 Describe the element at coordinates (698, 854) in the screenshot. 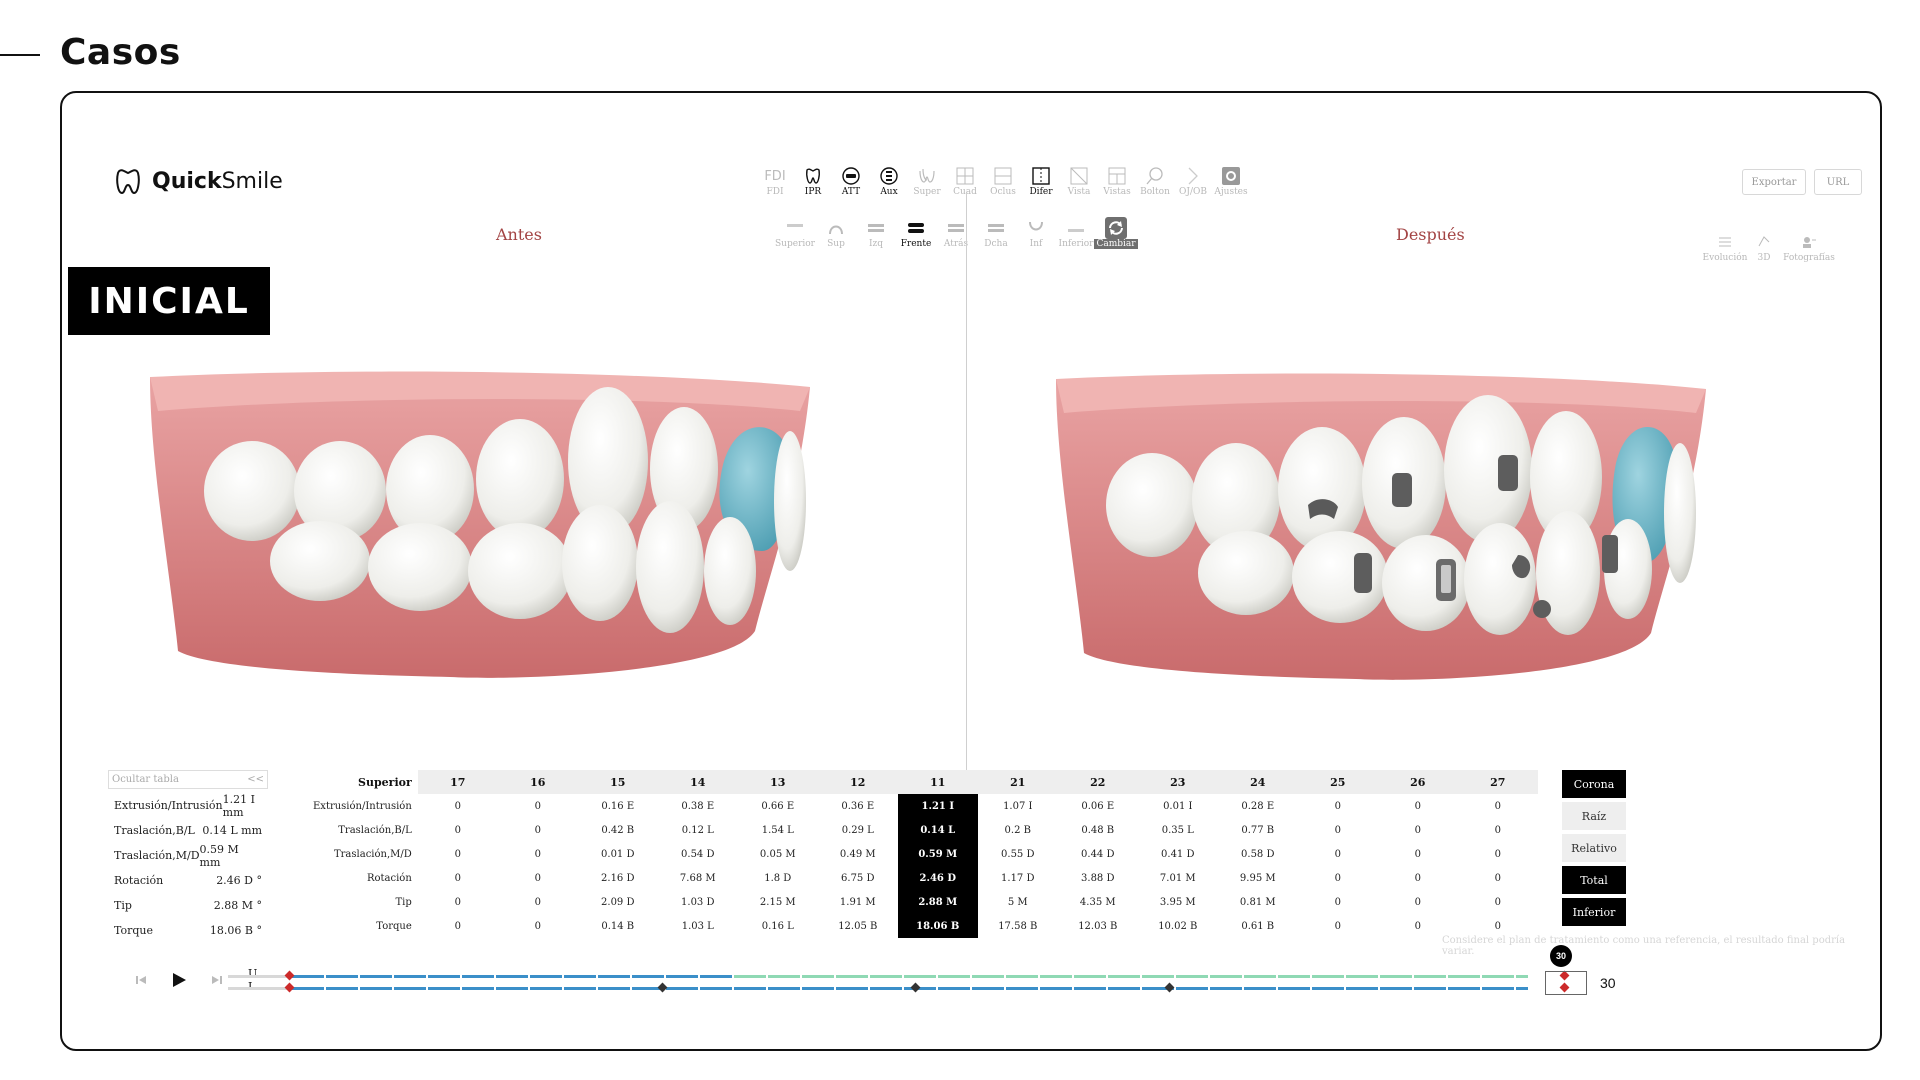

I see `table-cell: 0.54 D` at that location.